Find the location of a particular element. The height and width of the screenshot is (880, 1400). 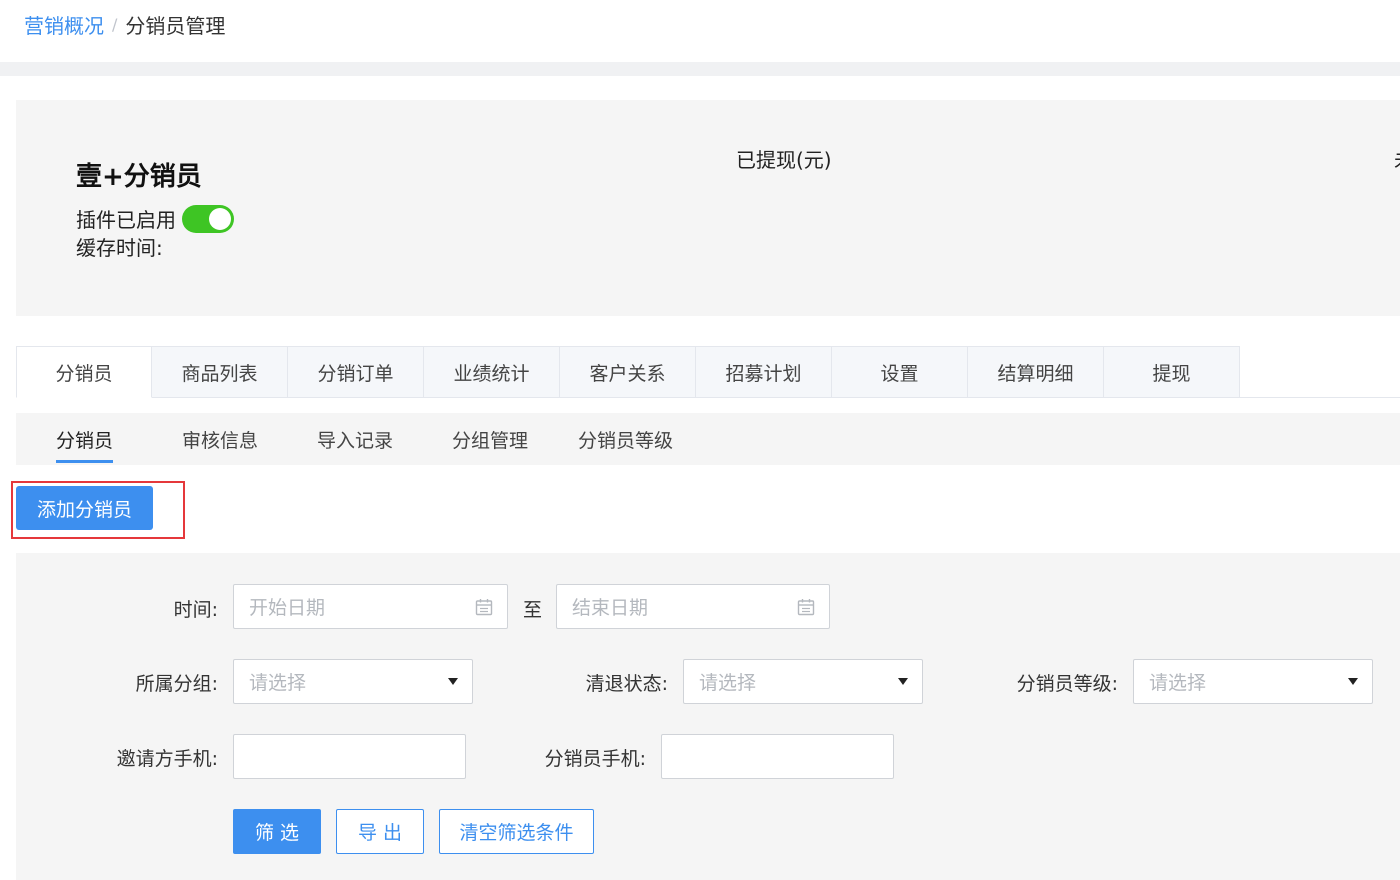

subtab-distributors: 分销员 is located at coordinates (85, 439).